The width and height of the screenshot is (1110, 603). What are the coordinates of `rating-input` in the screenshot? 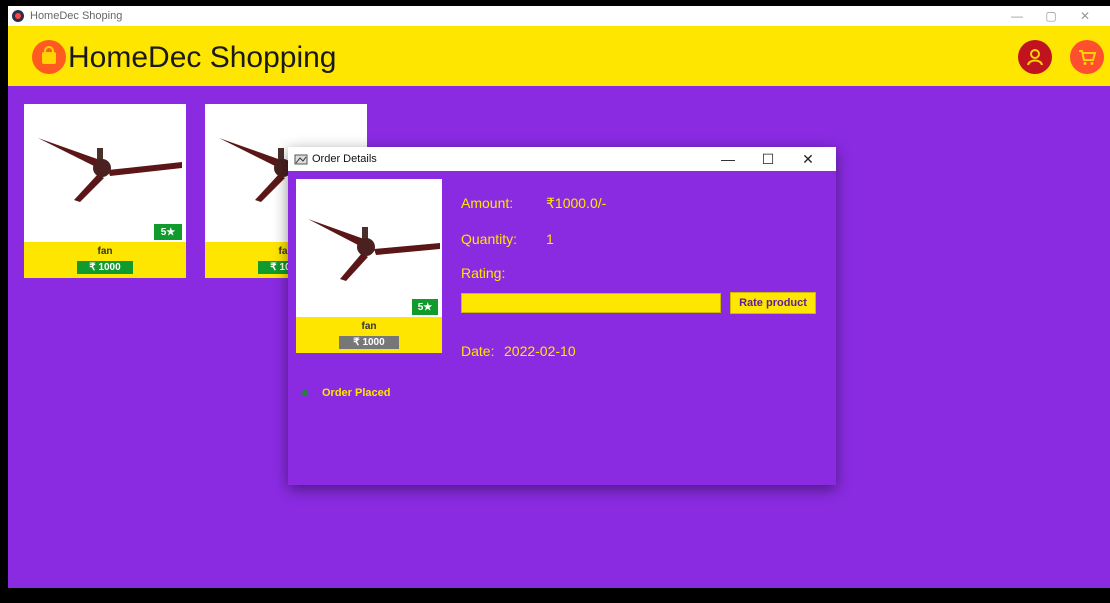 It's located at (591, 303).